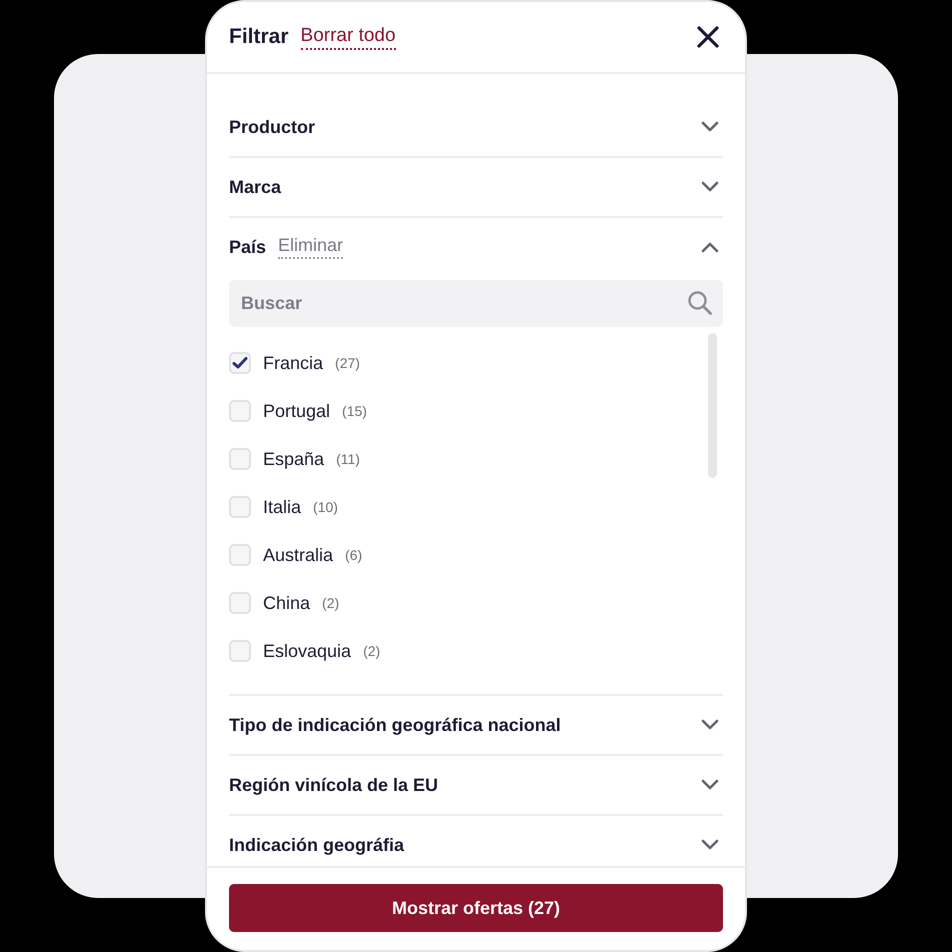 Image resolution: width=952 pixels, height=952 pixels. I want to click on search-icon, so click(700, 303).